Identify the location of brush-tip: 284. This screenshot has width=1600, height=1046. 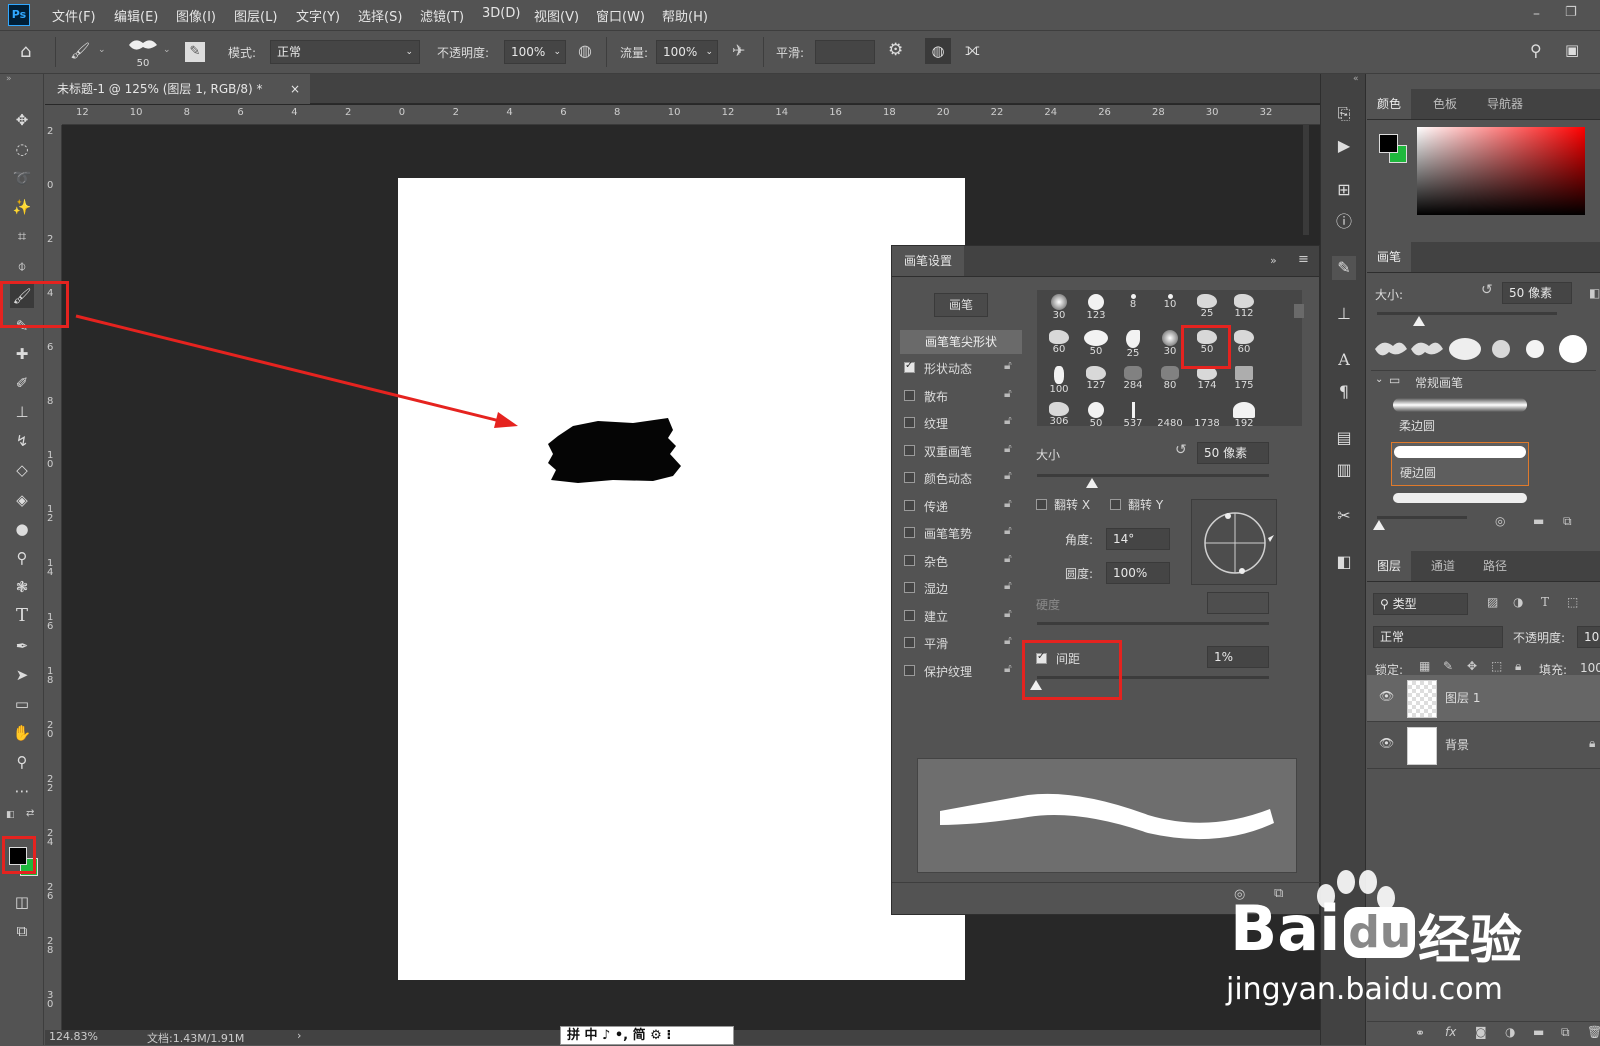
(1133, 382).